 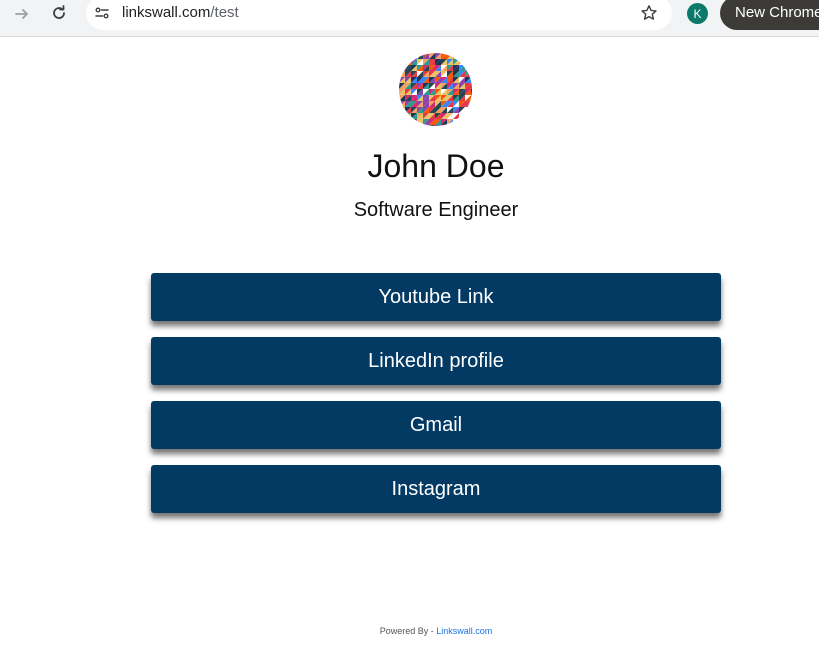 I want to click on address-bar: linkswall.com/test, so click(x=379, y=15).